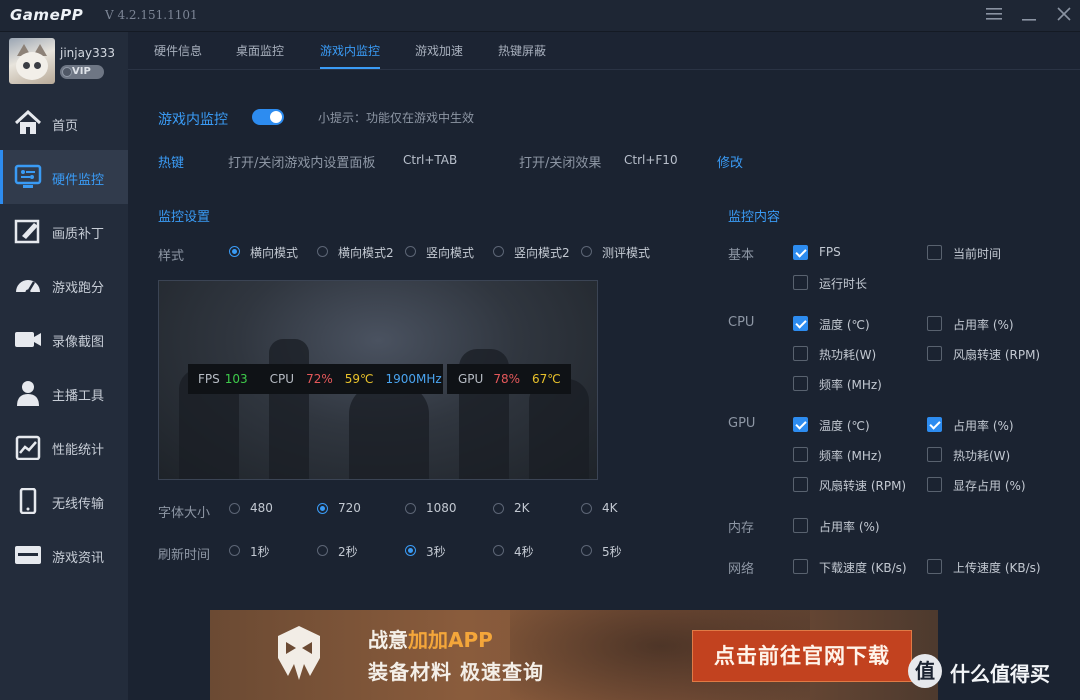  I want to click on checkbox-gpu-usage, so click(934, 424).